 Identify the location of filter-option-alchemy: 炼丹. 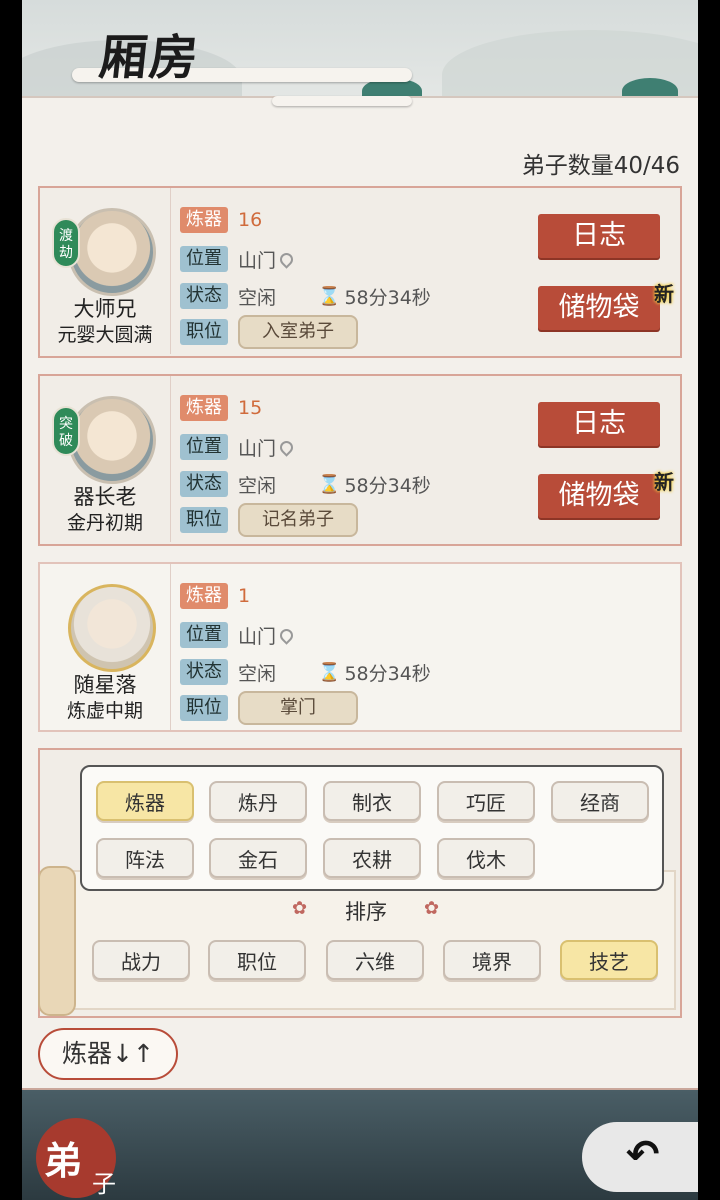
(258, 801).